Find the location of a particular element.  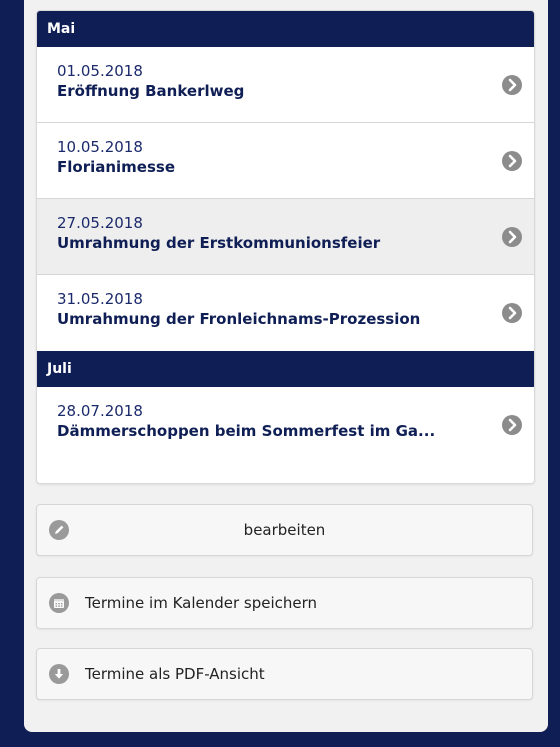

event-title: Umrahmung der Fronleichnams-Prozession is located at coordinates (239, 319).